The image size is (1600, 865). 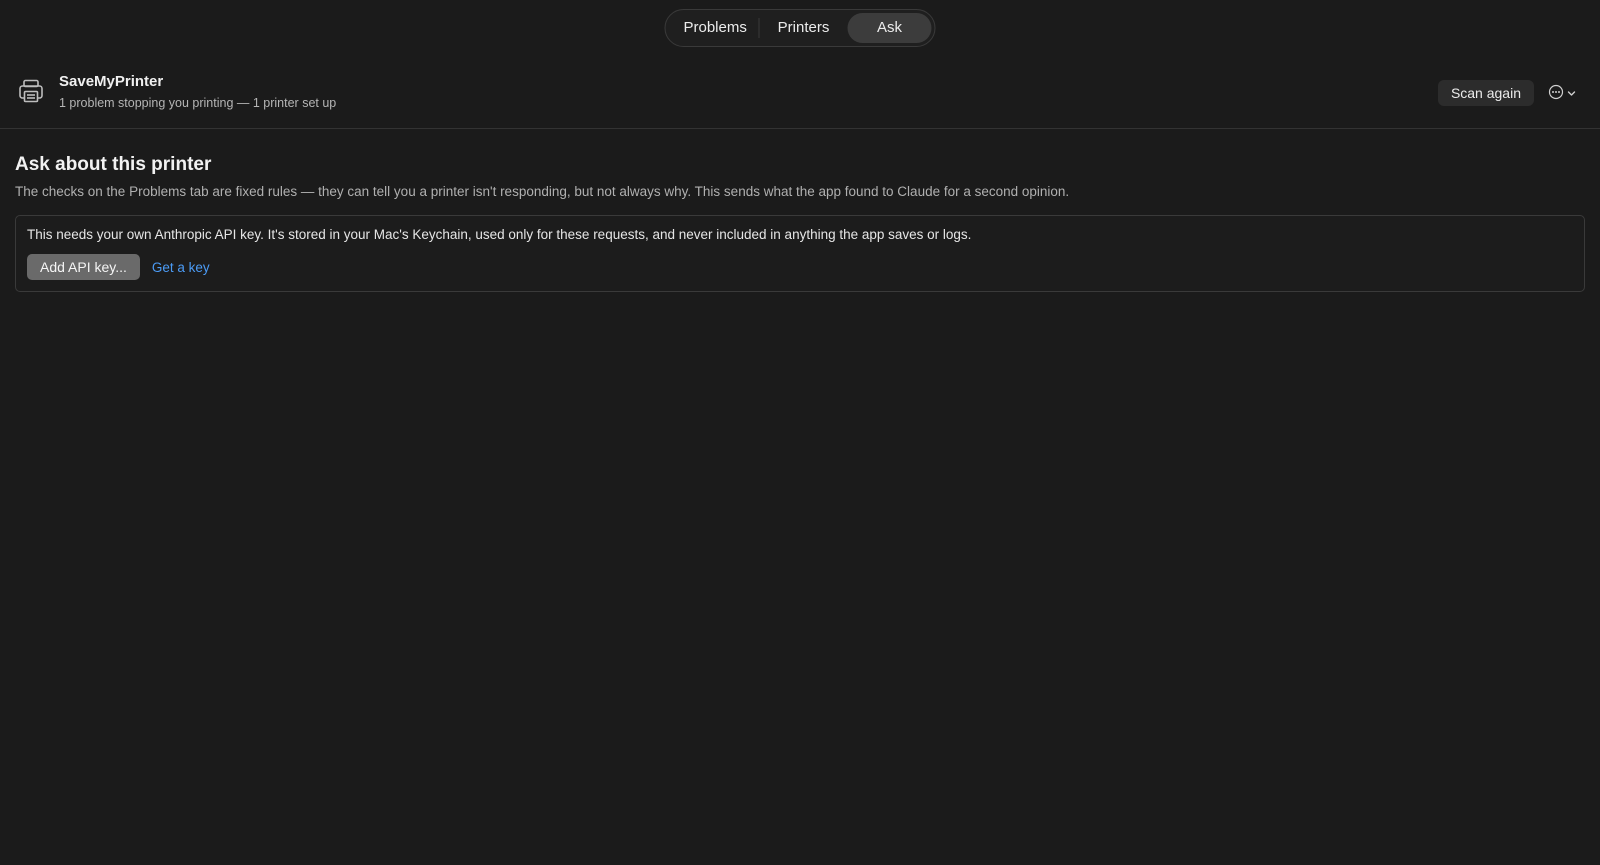 I want to click on more-menu-button, so click(x=1564, y=94).